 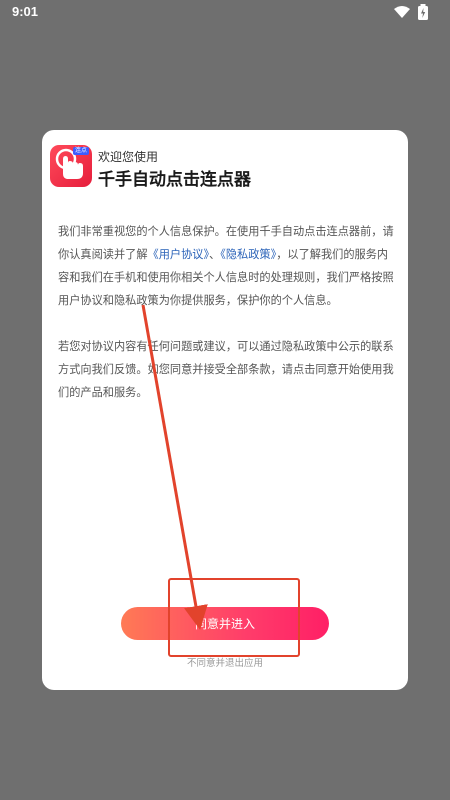 I want to click on privacy-policy-link: 《隐私政策》, so click(x=248, y=254).